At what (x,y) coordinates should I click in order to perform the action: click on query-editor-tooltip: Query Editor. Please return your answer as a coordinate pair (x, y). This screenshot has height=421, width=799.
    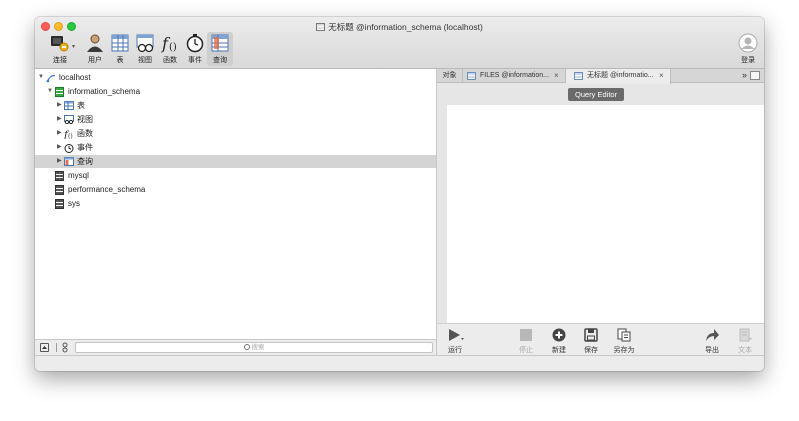
    Looking at the image, I should click on (596, 94).